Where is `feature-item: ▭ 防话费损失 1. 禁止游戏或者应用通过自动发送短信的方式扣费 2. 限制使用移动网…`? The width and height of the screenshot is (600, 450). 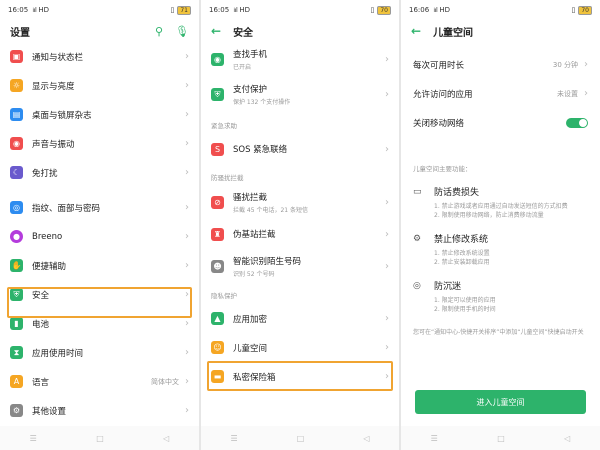 feature-item: ▭ 防话费损失 1. 禁止游戏或者应用通过自动发送短信的方式扣费 2. 限制使用移动网… is located at coordinates (500, 202).